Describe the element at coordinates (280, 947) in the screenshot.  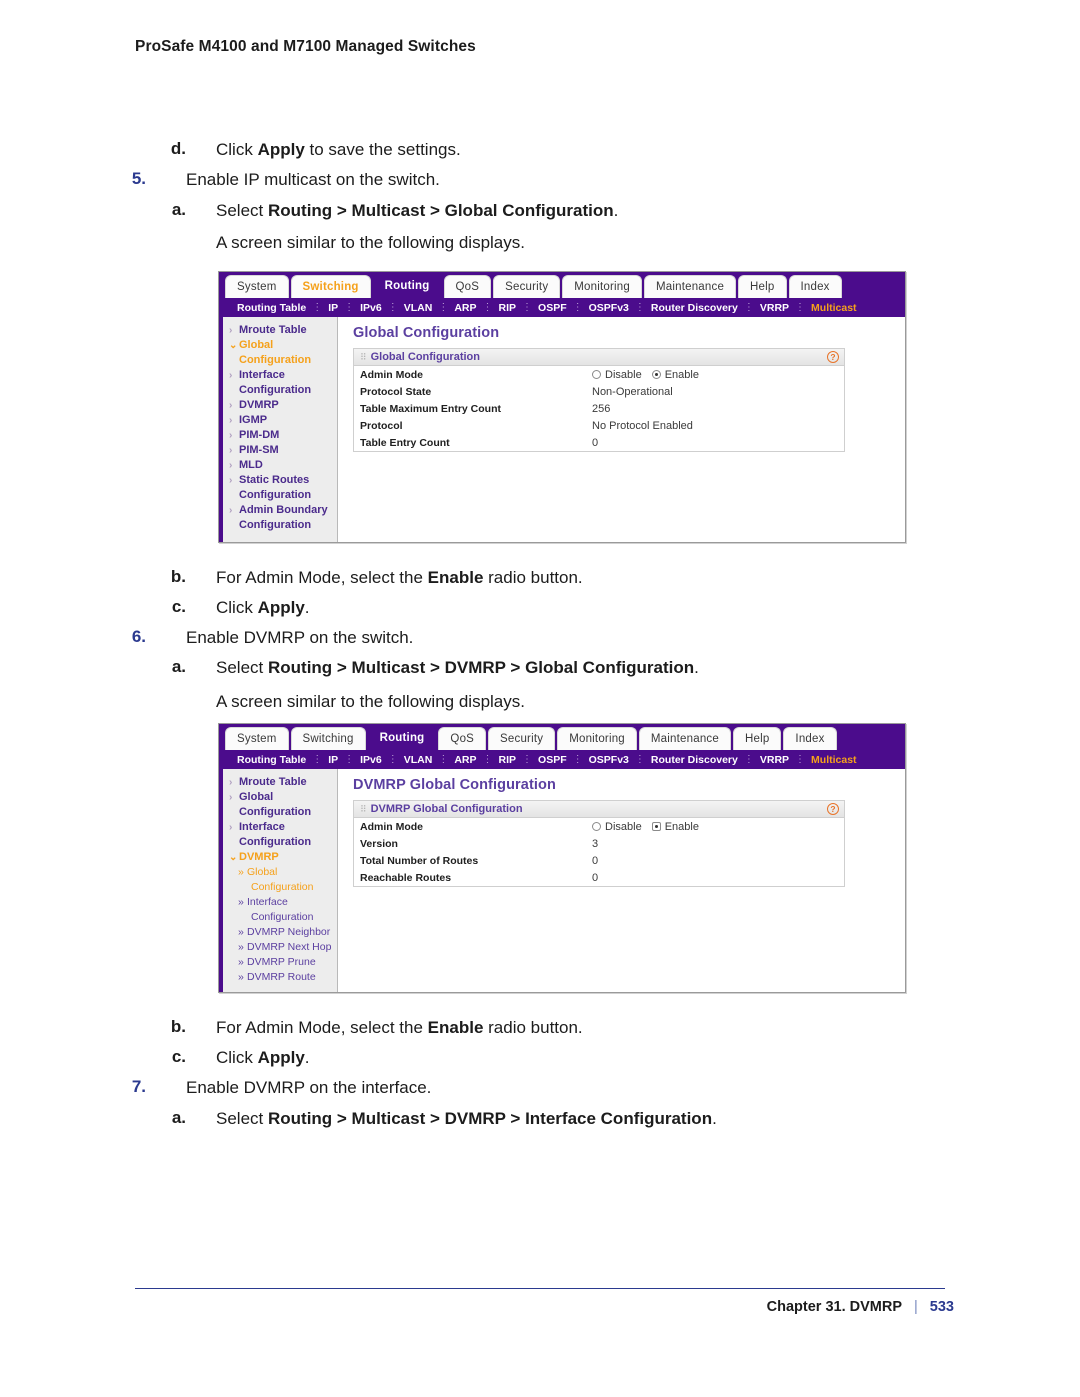
I see `sidebar-item-dvmrp-next-hop: » DVMRP Next Hop` at that location.